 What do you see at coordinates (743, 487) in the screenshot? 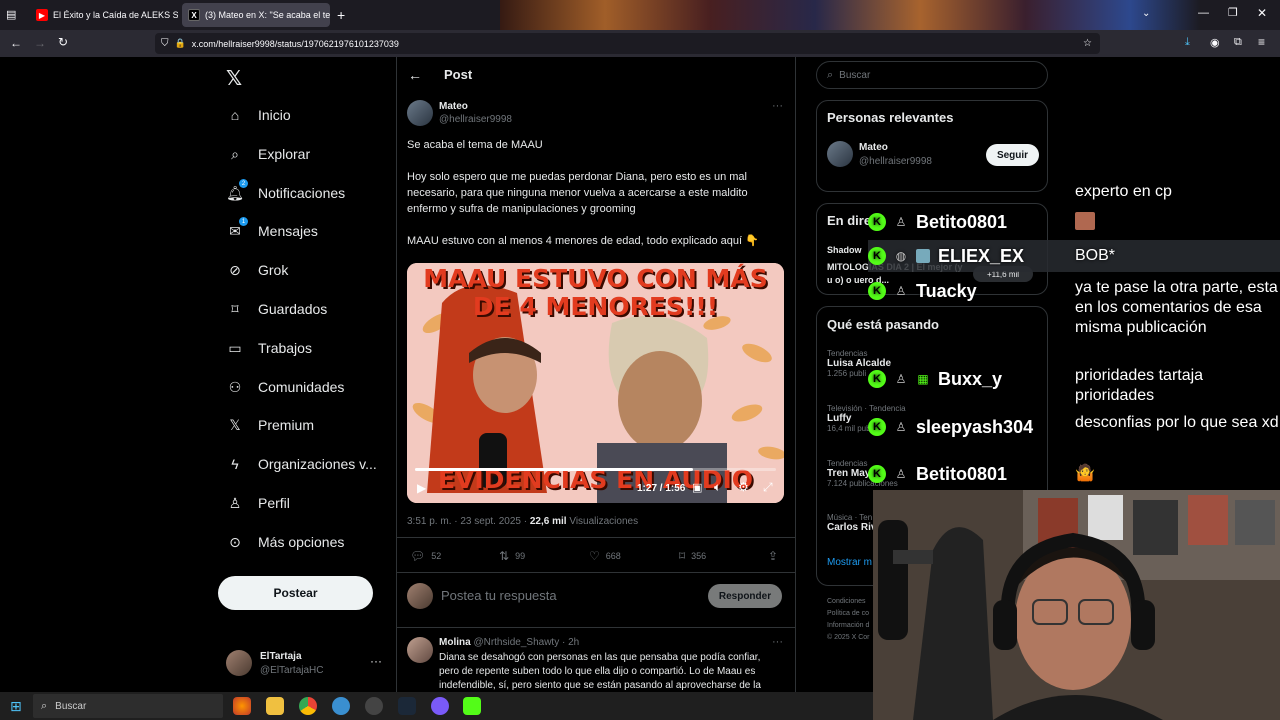
I see `settings-gear-icon: ⚙` at bounding box center [743, 487].